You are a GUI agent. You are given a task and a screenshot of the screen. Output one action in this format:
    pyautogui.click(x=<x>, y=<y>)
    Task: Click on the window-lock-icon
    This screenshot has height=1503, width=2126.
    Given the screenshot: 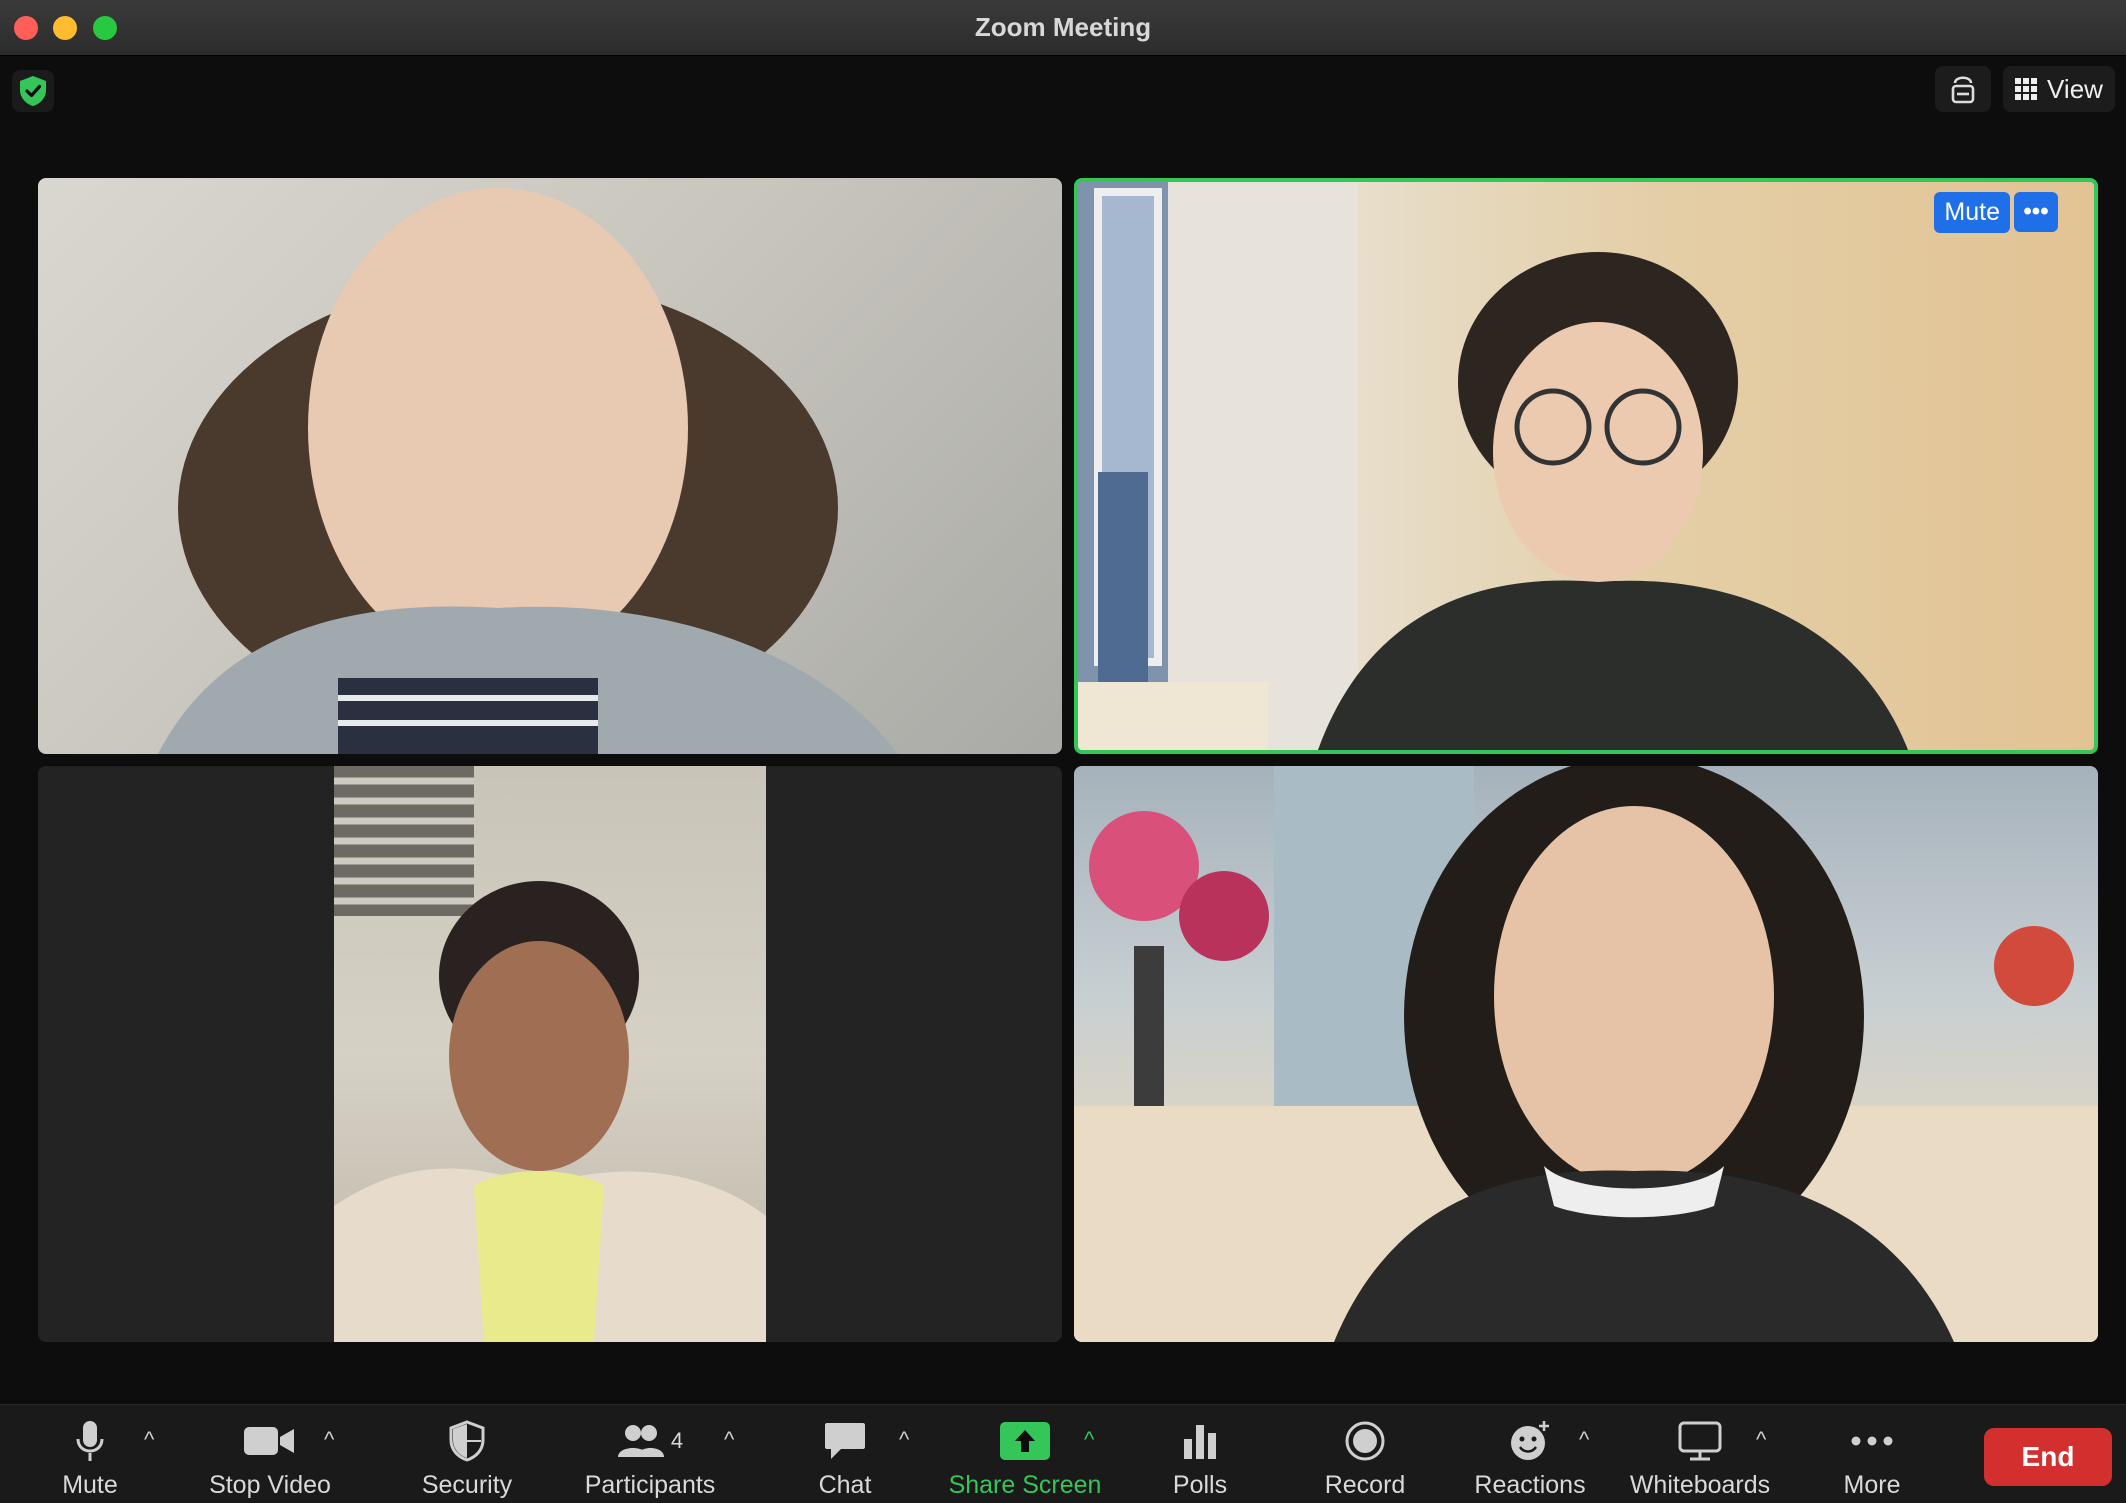 What is the action you would take?
    pyautogui.click(x=1963, y=90)
    